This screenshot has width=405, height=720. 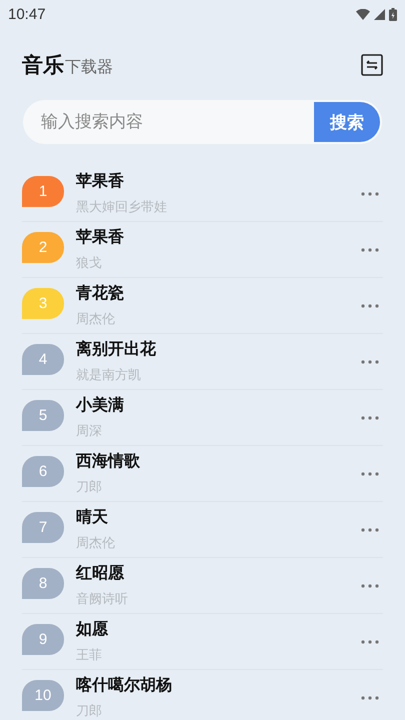 I want to click on song-title: 红昭愿, so click(x=100, y=573).